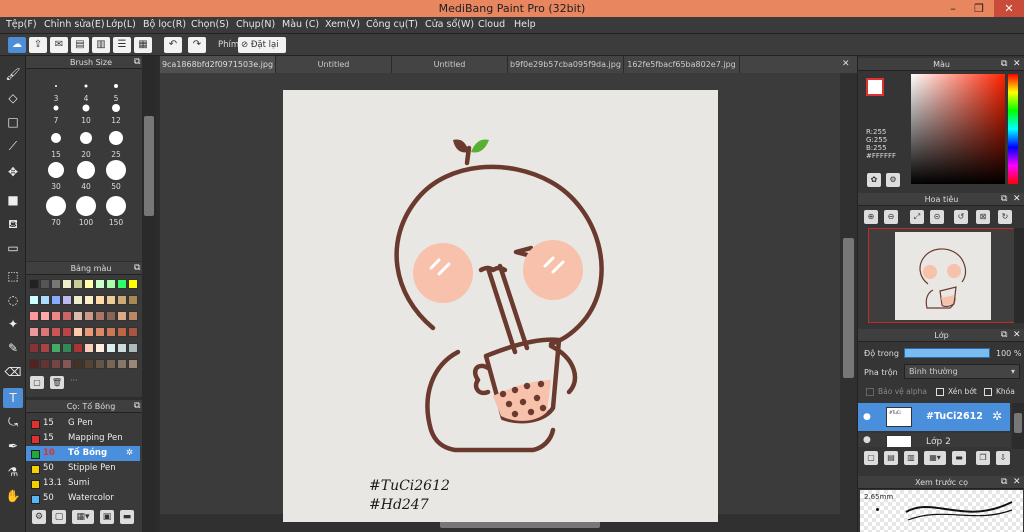  What do you see at coordinates (74, 24) in the screenshot?
I see `menu-edit: Chỉnh sửa(E)` at bounding box center [74, 24].